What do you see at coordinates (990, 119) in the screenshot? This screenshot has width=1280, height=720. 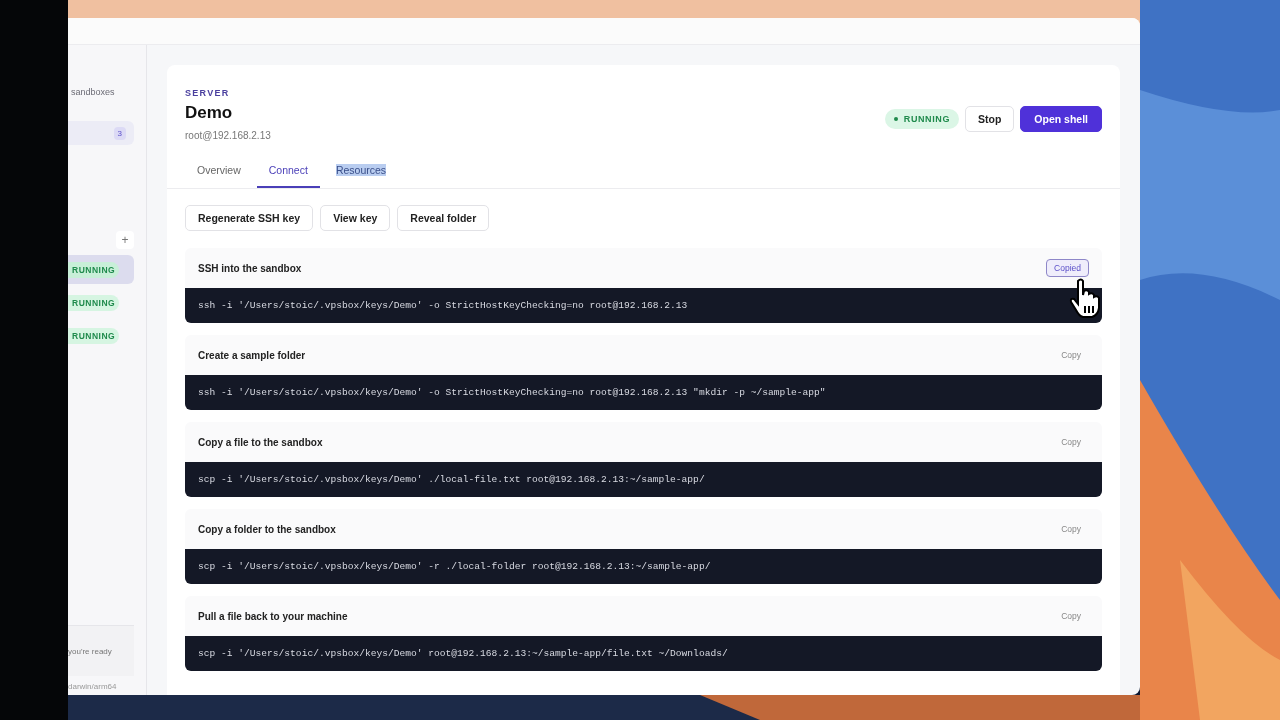 I see `stop-button: Stop` at bounding box center [990, 119].